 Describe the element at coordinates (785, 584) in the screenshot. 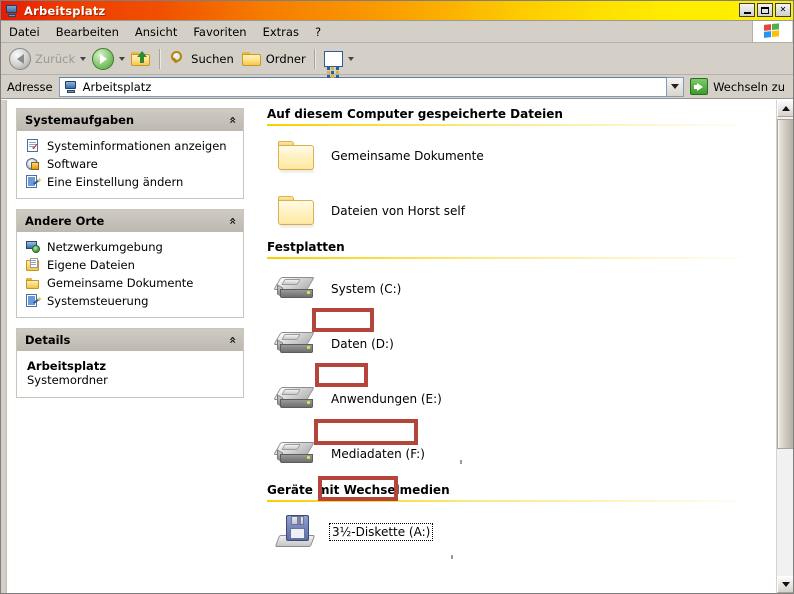

I see `scroll-down-icon` at that location.